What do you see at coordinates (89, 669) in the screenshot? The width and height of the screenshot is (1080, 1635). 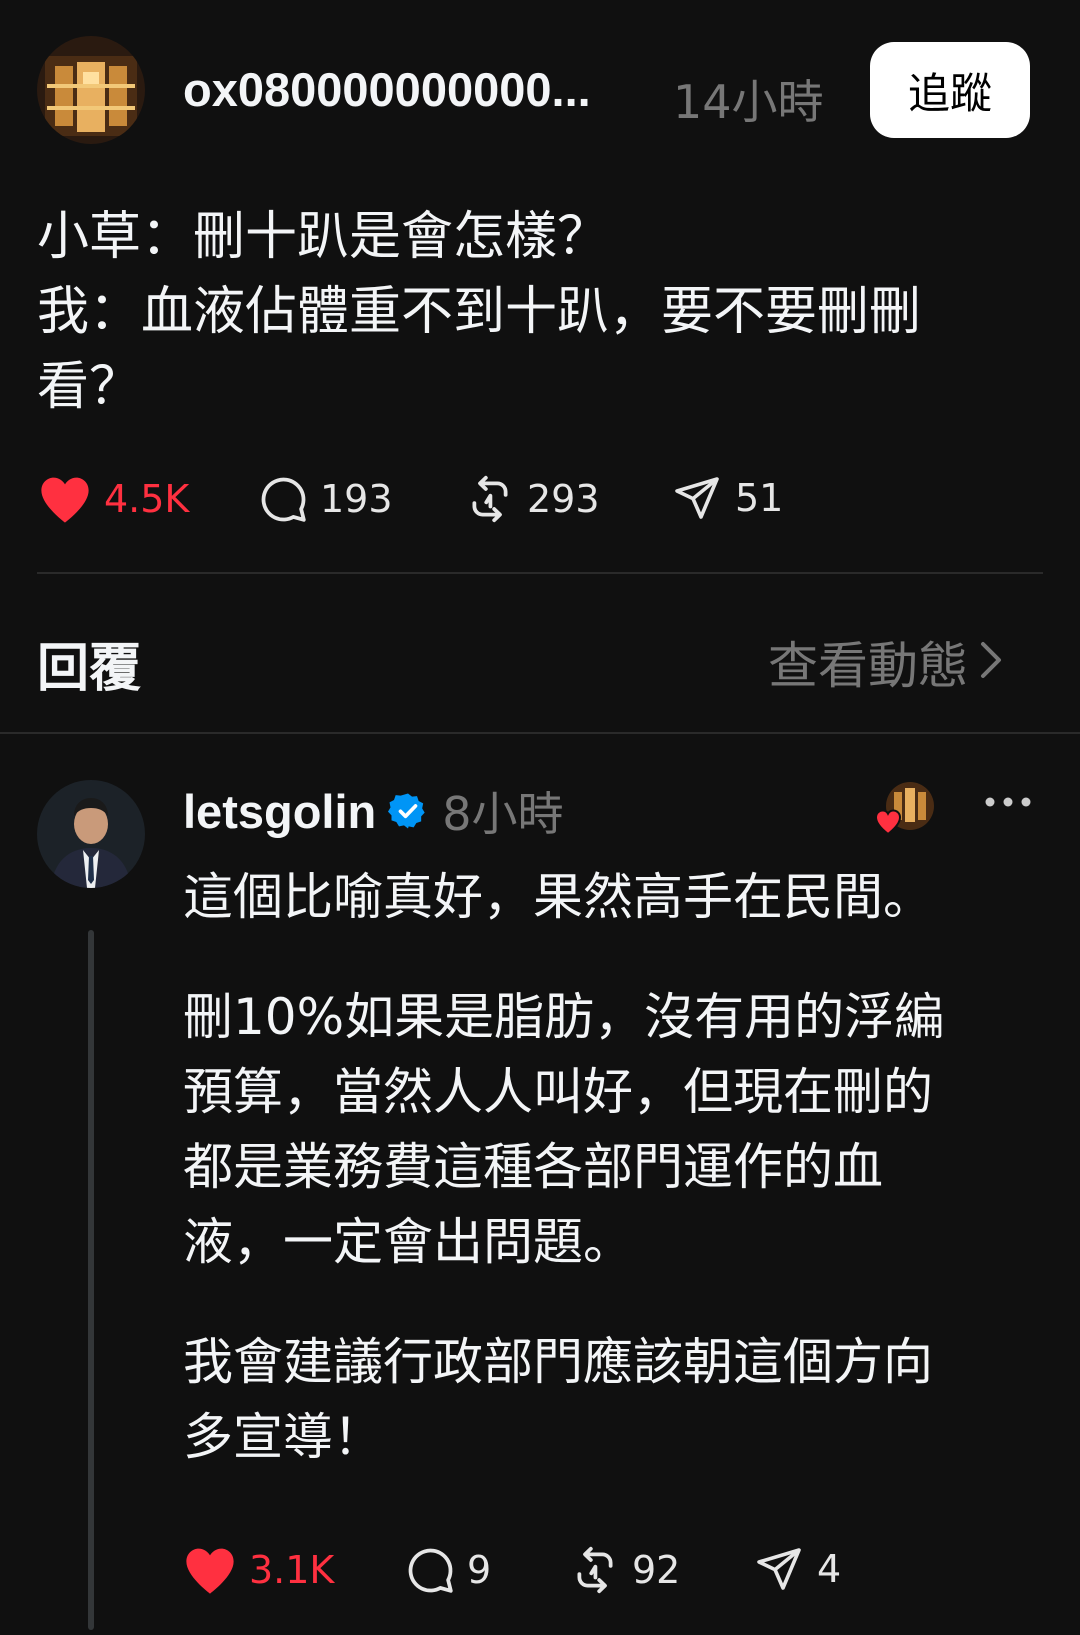 I see `replies-heading: 回覆` at bounding box center [89, 669].